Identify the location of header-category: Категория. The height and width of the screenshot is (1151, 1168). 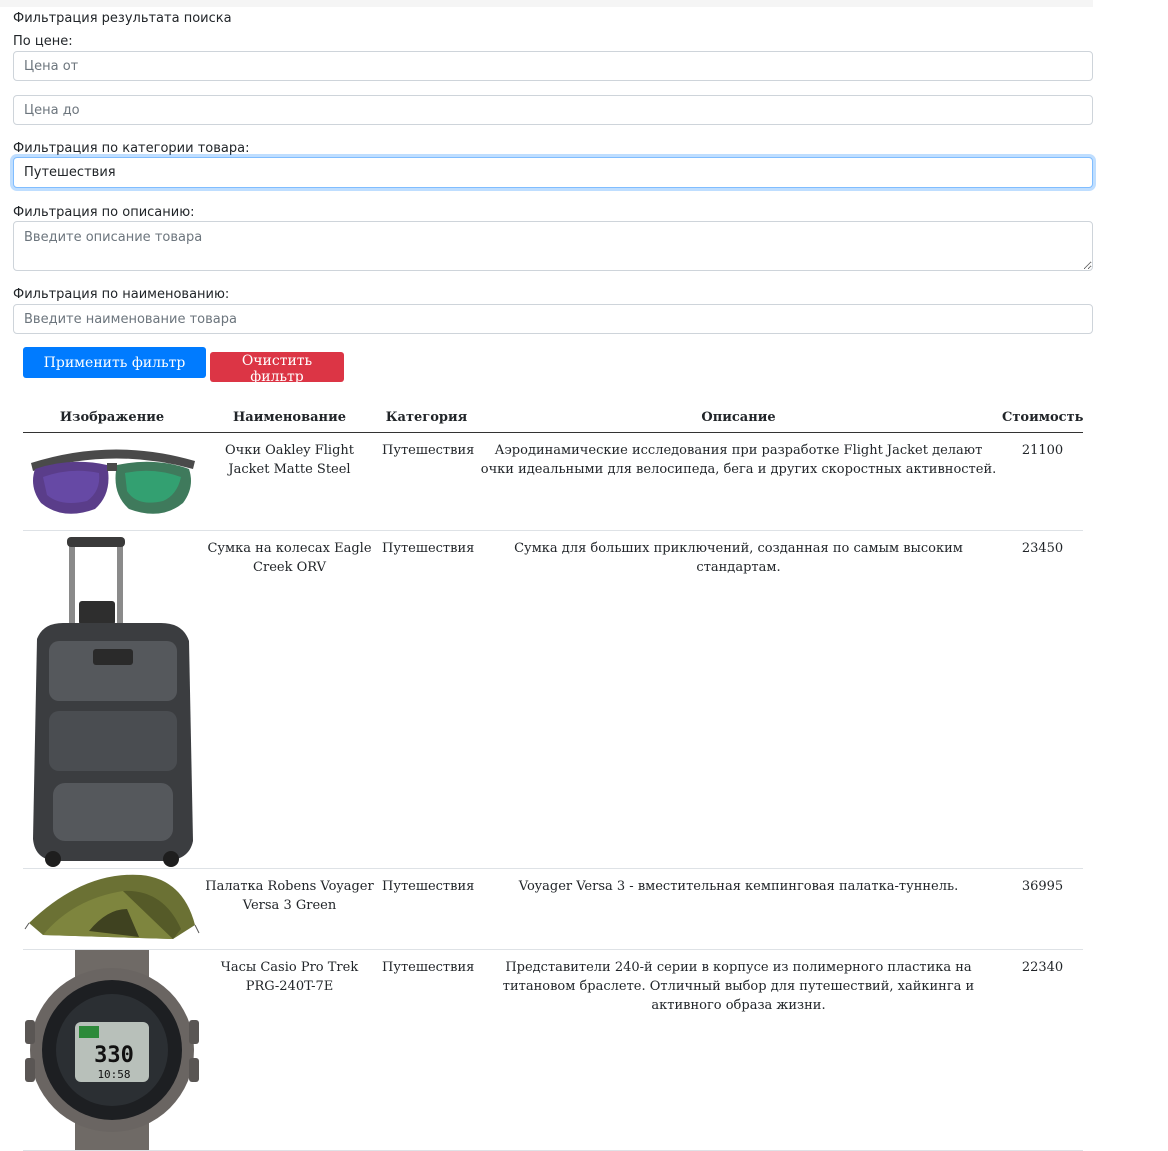
(426, 418).